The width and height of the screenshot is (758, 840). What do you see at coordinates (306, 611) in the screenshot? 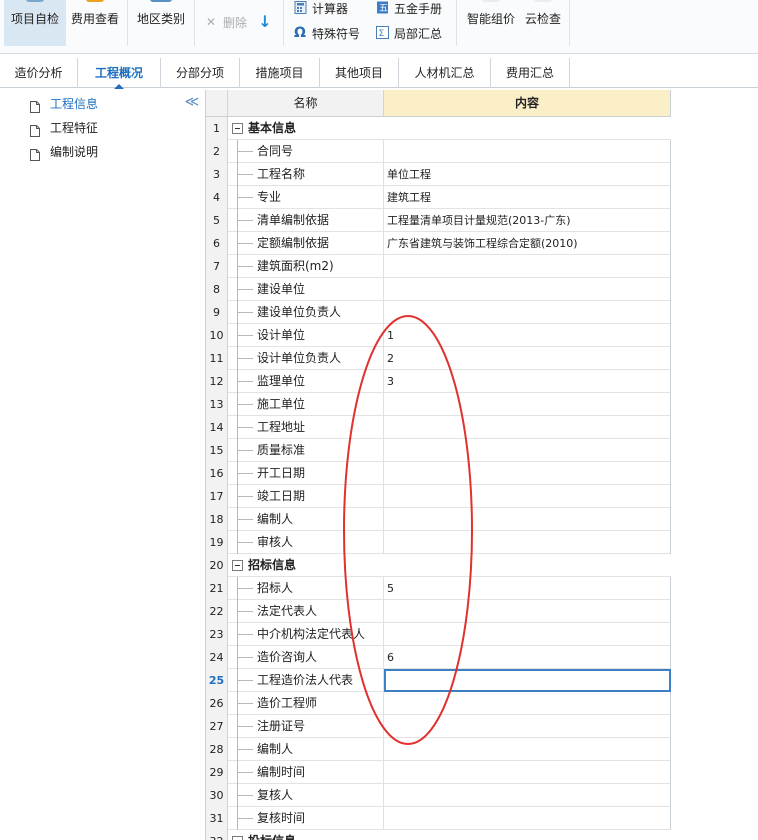
I see `name-cell: 法定代表人` at bounding box center [306, 611].